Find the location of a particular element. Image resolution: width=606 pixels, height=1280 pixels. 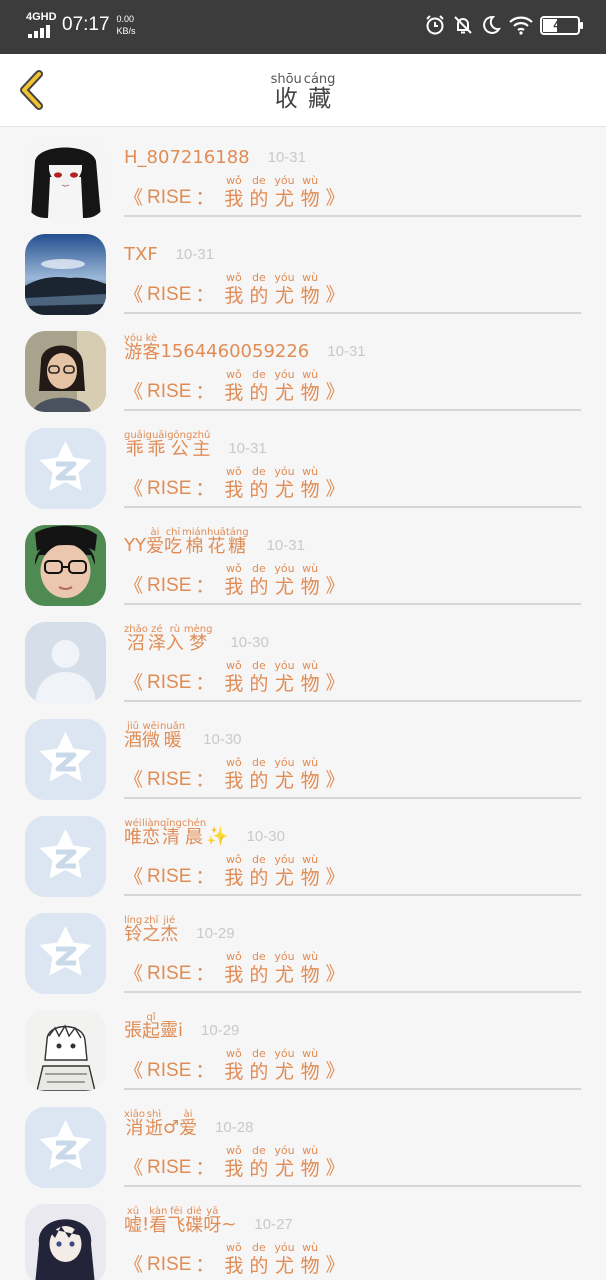

ruby-char: qǐ 起 is located at coordinates (151, 1027).